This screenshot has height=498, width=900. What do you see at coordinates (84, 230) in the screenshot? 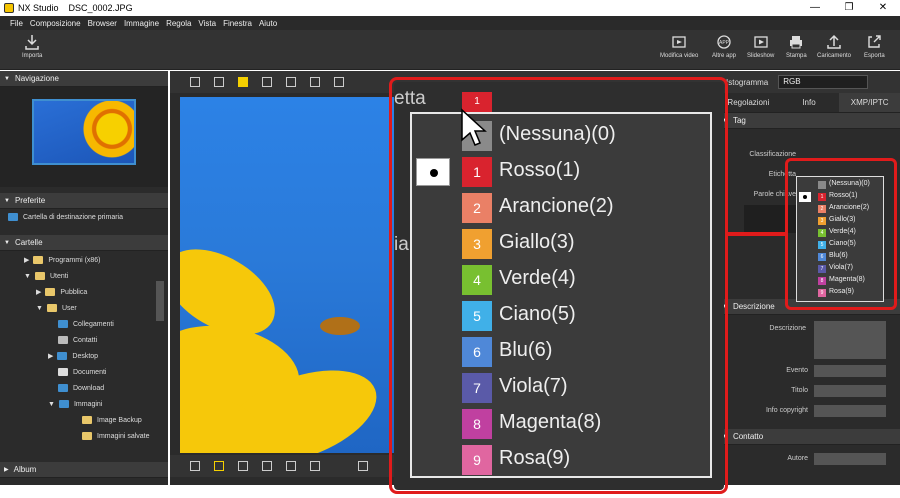
I see `favorites-spacer` at bounding box center [84, 230].